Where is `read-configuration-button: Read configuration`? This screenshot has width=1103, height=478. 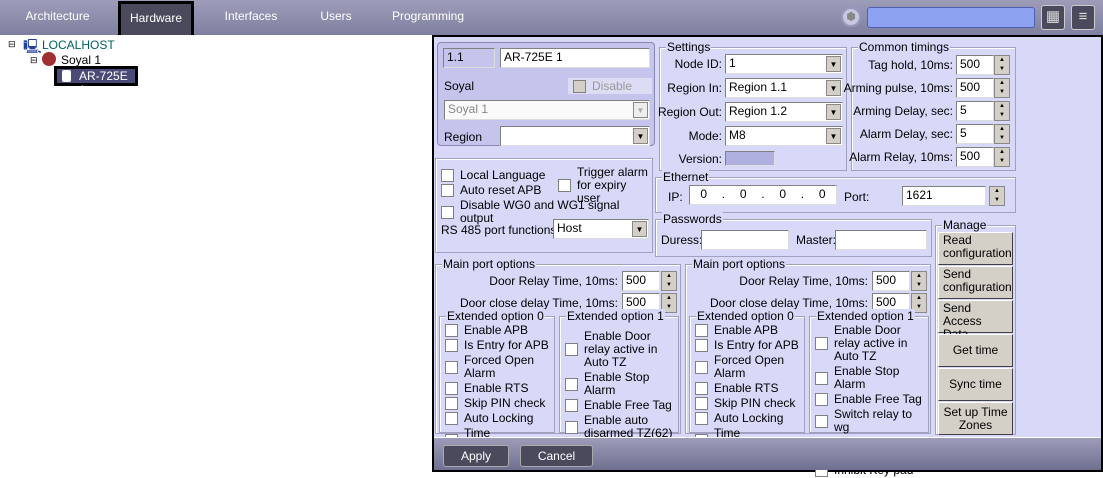 read-configuration-button: Read configuration is located at coordinates (975, 248).